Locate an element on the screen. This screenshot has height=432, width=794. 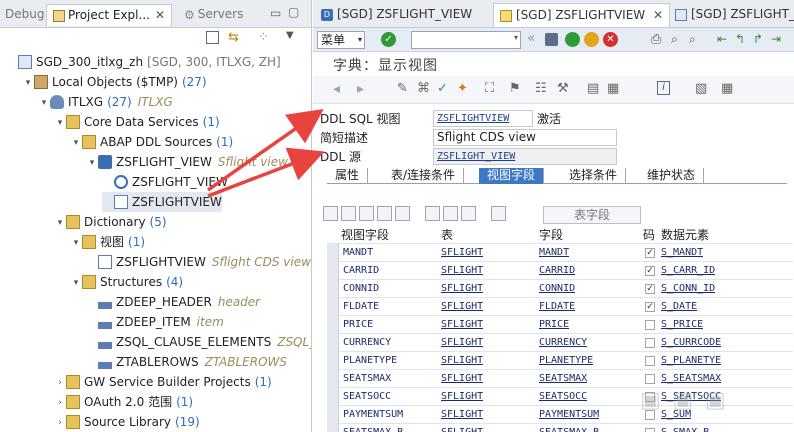
view-field-cell: SEATSMAX is located at coordinates (367, 379).